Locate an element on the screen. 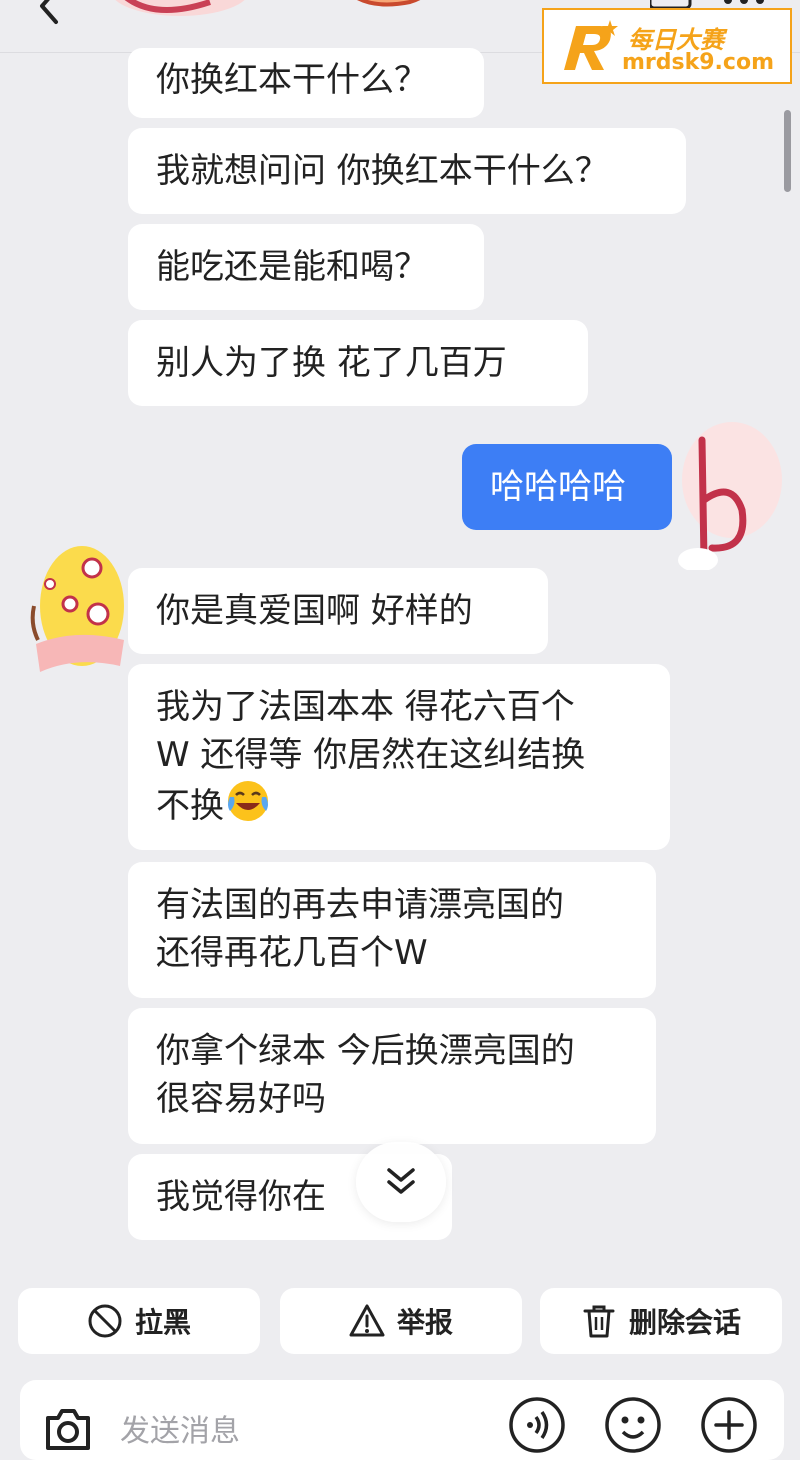 This screenshot has width=800, height=1460. message-text: 别人为了换 花了几百万 is located at coordinates (331, 363).